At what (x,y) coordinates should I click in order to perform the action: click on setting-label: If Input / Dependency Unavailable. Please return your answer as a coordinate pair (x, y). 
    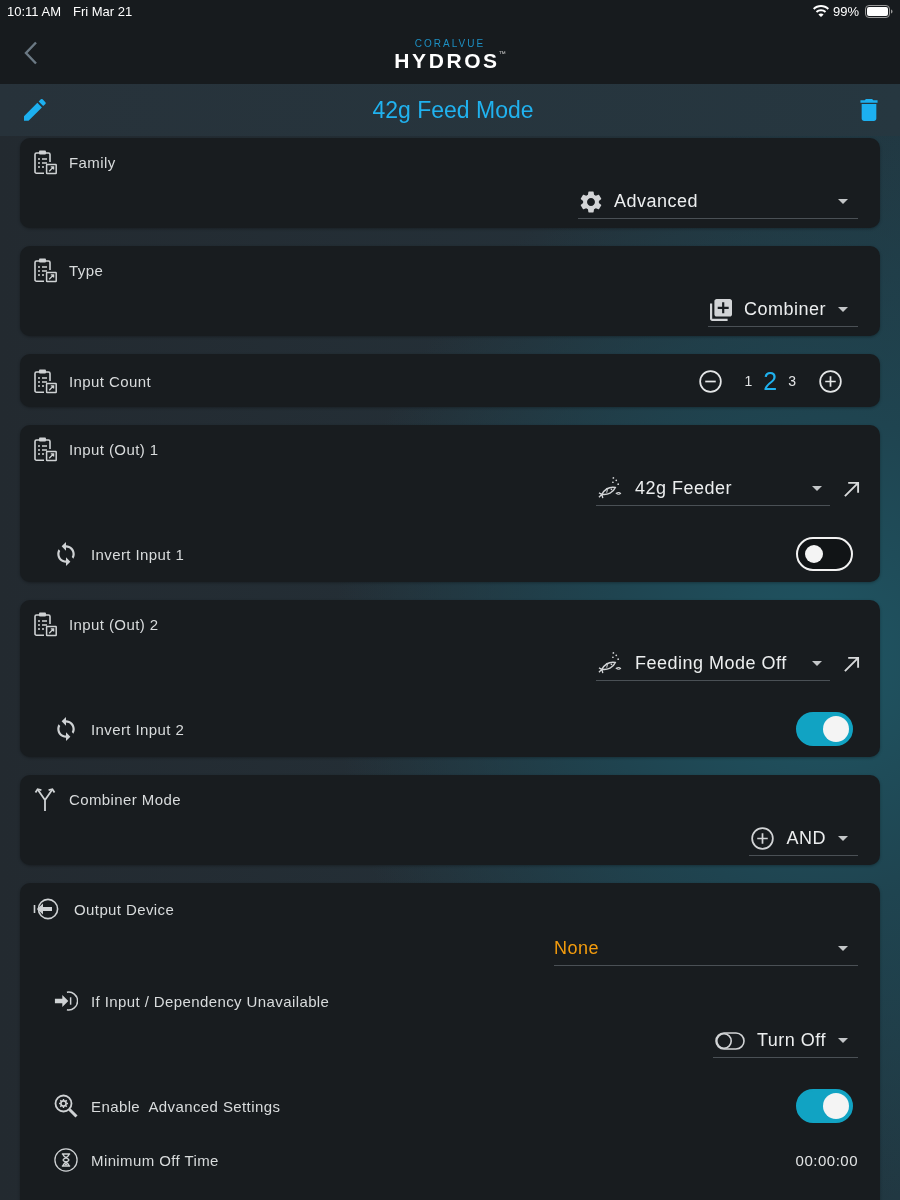
    Looking at the image, I should click on (210, 1001).